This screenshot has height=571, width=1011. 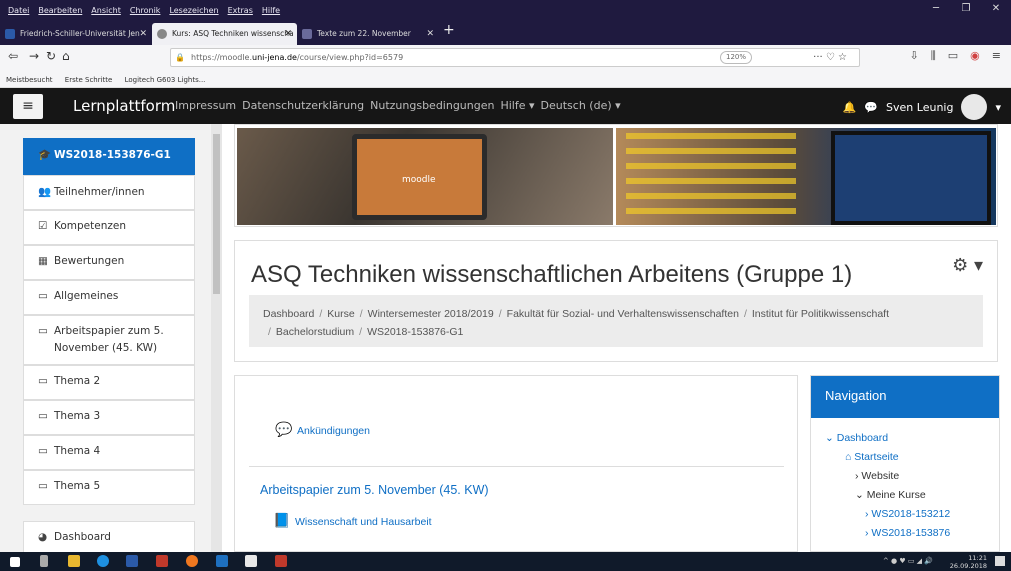 What do you see at coordinates (281, 561) in the screenshot?
I see `acrobat-icon` at bounding box center [281, 561].